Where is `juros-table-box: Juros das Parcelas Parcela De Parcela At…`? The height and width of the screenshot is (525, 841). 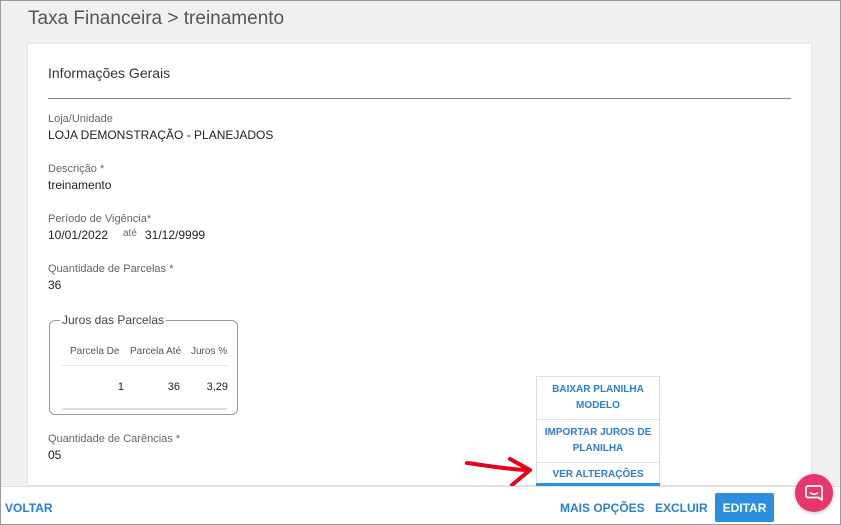
juros-table-box: Juros das Parcelas Parcela De Parcela At… is located at coordinates (143, 364).